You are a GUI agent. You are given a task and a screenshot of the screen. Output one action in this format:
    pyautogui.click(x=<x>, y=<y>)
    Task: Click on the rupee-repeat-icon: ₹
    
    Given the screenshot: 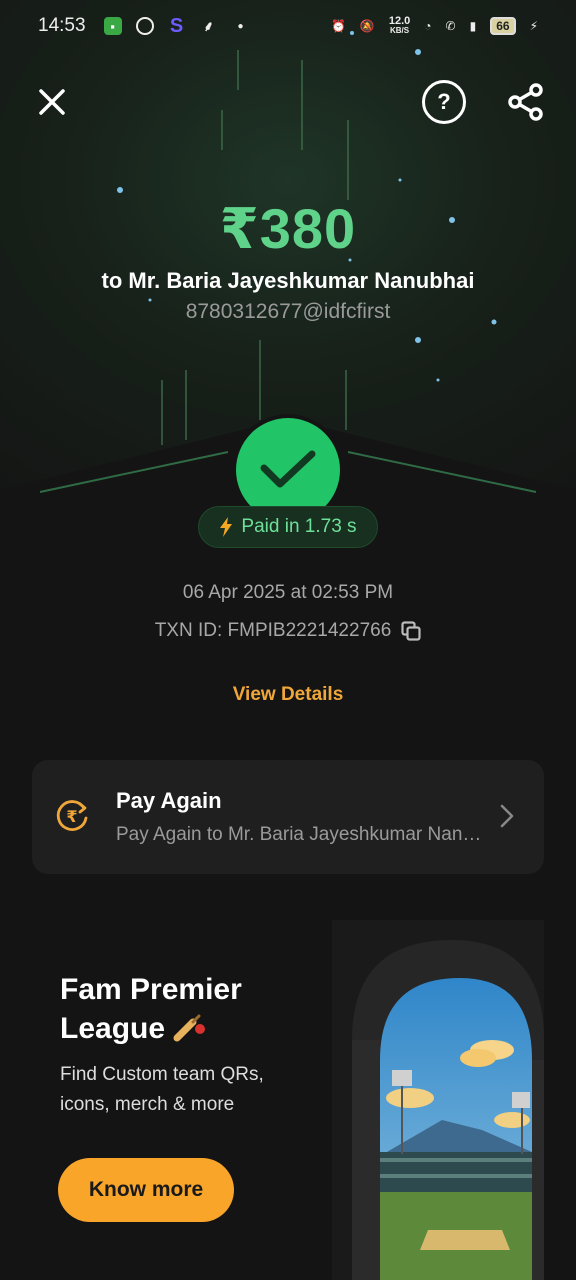 What is the action you would take?
    pyautogui.click(x=72, y=815)
    